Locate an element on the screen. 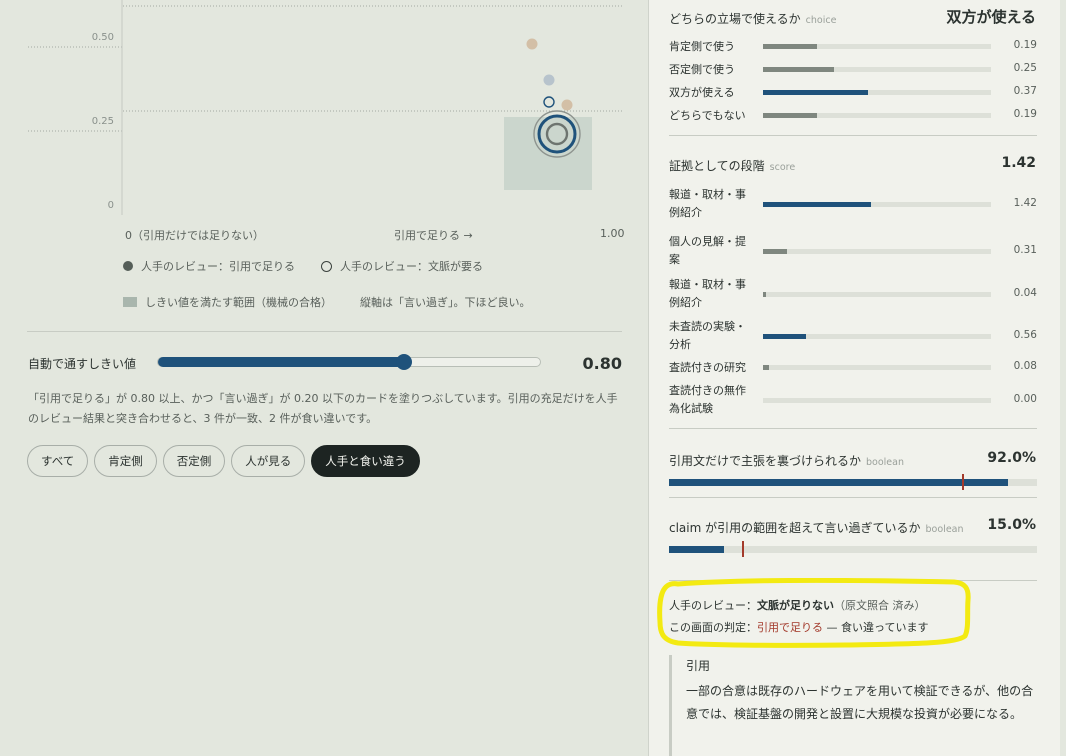 The width and height of the screenshot is (1066, 756). threshold-value: 0.80 is located at coordinates (602, 363).